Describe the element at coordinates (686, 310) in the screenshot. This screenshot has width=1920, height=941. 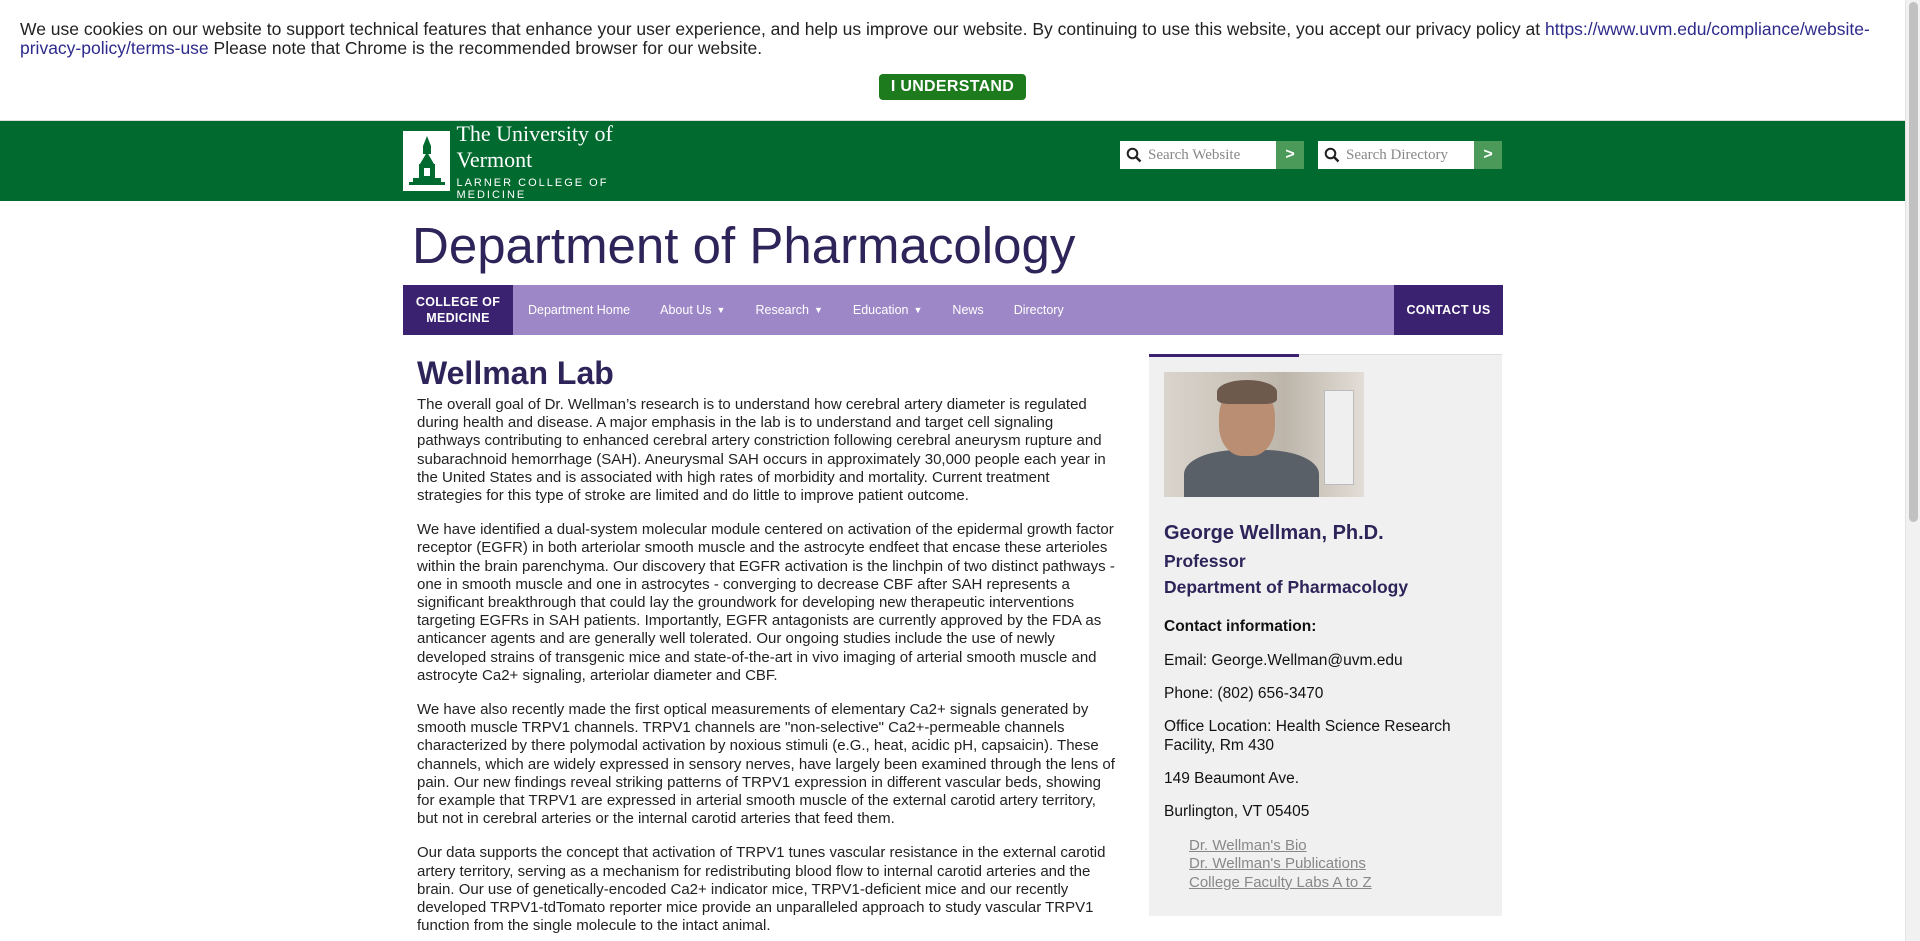
I see `nav-item-label: About Us` at that location.